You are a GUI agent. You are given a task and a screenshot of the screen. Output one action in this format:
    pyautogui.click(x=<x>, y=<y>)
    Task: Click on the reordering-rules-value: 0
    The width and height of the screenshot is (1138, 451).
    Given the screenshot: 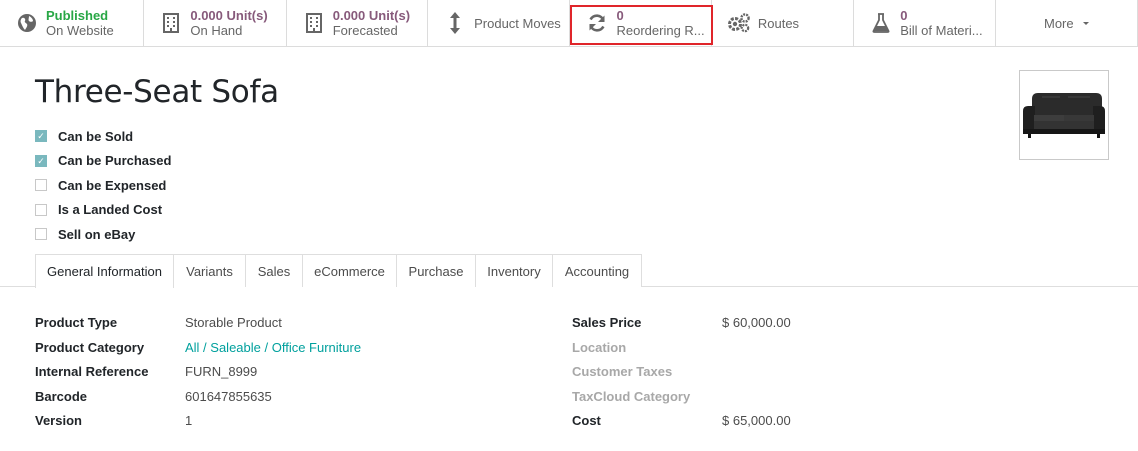 What is the action you would take?
    pyautogui.click(x=620, y=15)
    